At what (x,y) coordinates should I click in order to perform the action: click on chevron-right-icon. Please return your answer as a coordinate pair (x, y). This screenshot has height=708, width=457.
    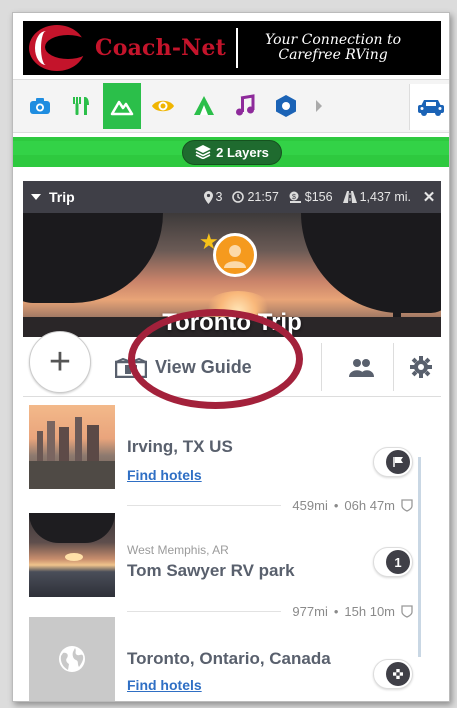
    Looking at the image, I should click on (319, 106).